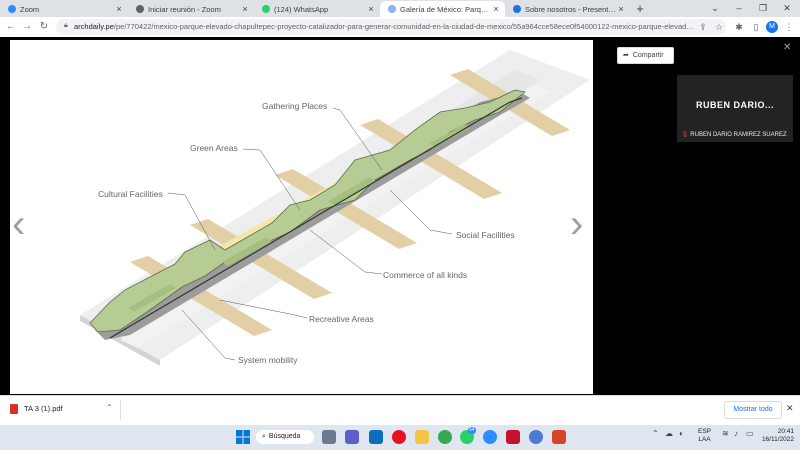  What do you see at coordinates (725, 433) in the screenshot?
I see `wifi-icon: ≋` at bounding box center [725, 433].